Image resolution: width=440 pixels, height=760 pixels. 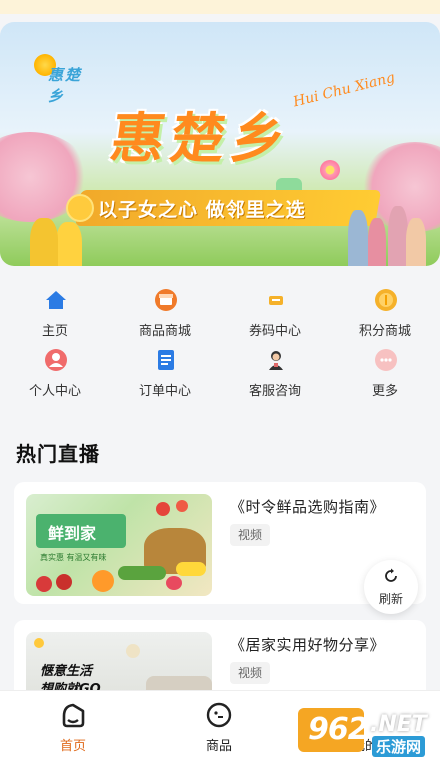 What do you see at coordinates (164, 331) in the screenshot?
I see `menu-label-shop: 商品商城` at bounding box center [164, 331].